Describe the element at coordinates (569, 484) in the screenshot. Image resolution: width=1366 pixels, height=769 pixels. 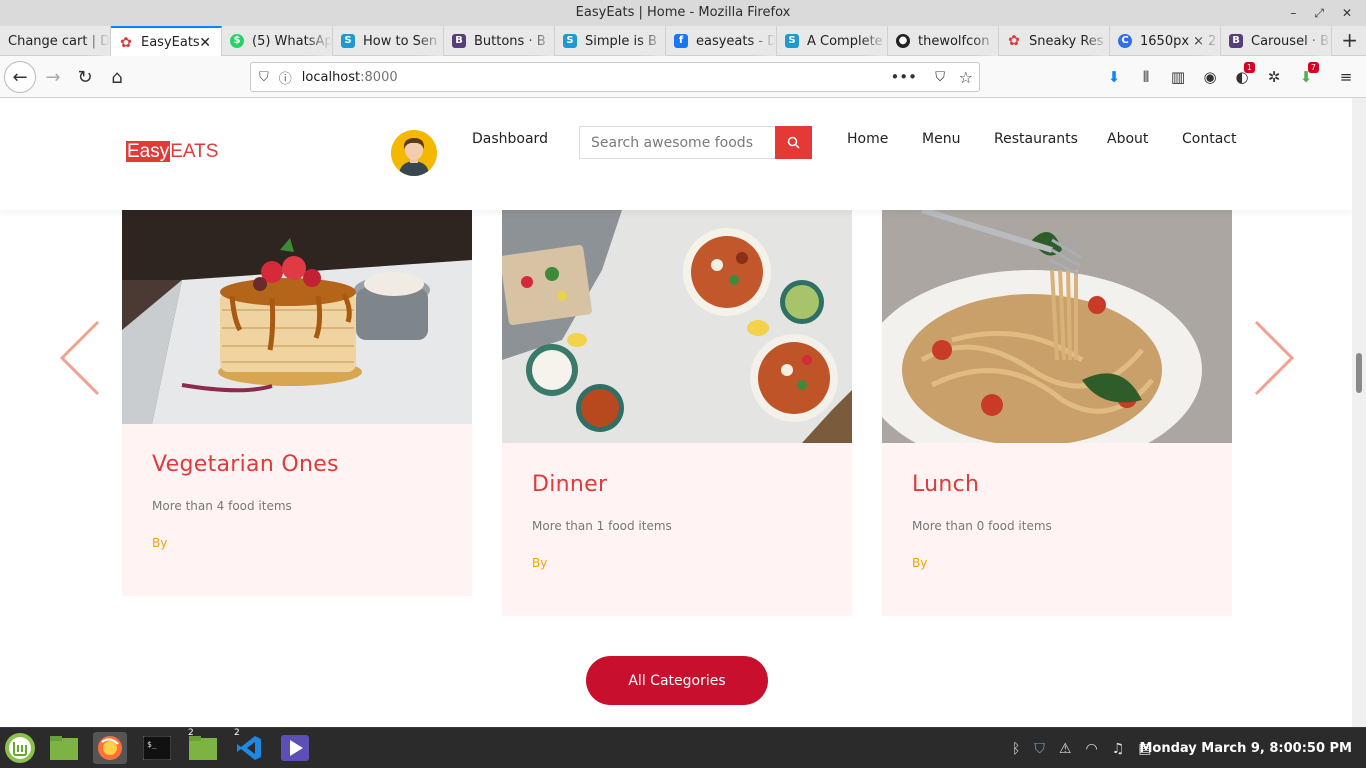
I see `card-title: Dinner` at that location.